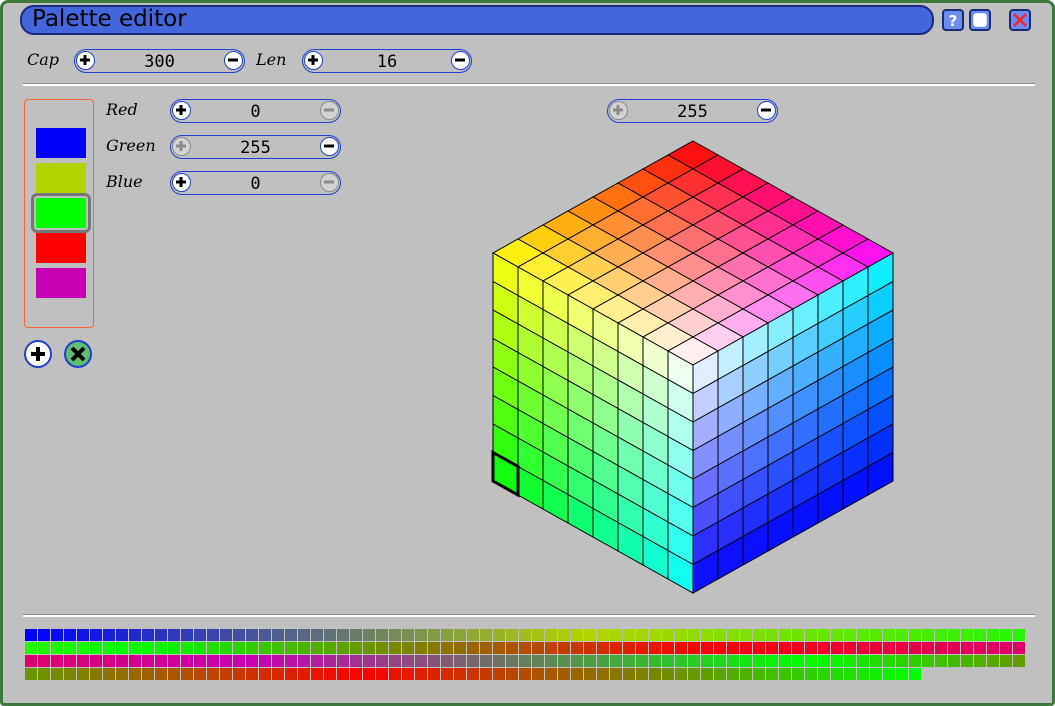 The width and height of the screenshot is (1055, 706). Describe the element at coordinates (85, 60) in the screenshot. I see `cap-increase-button` at that location.